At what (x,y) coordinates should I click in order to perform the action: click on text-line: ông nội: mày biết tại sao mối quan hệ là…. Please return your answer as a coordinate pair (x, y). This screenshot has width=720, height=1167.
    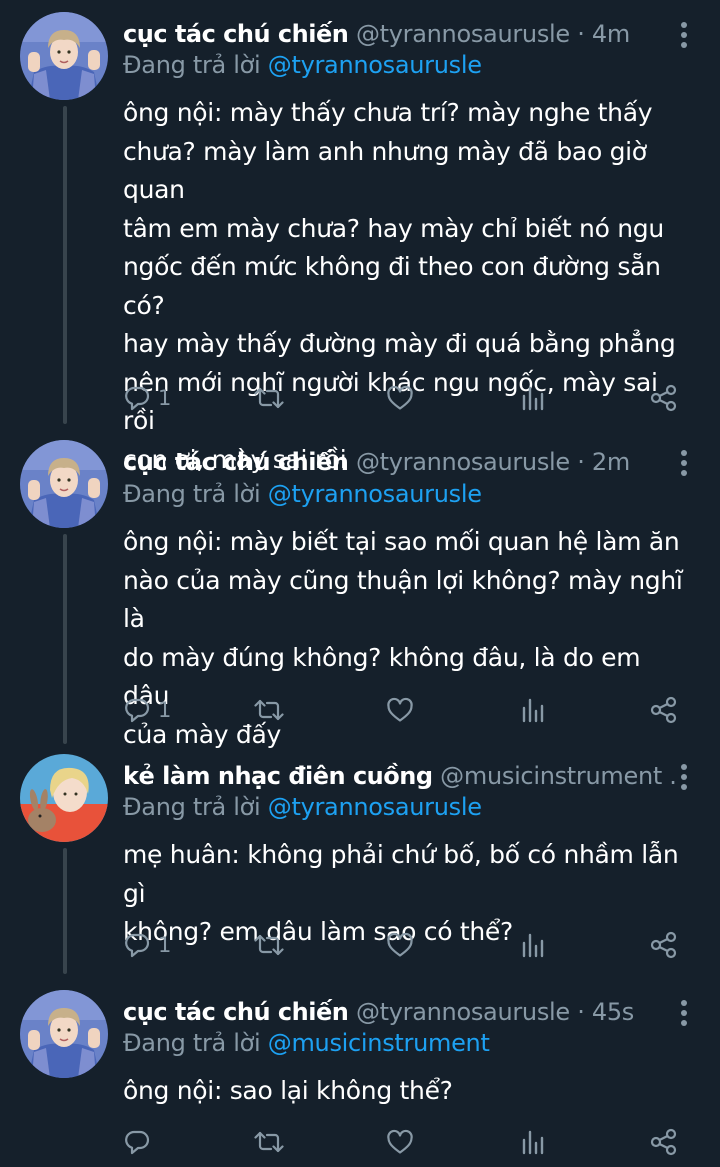
    Looking at the image, I should click on (401, 541).